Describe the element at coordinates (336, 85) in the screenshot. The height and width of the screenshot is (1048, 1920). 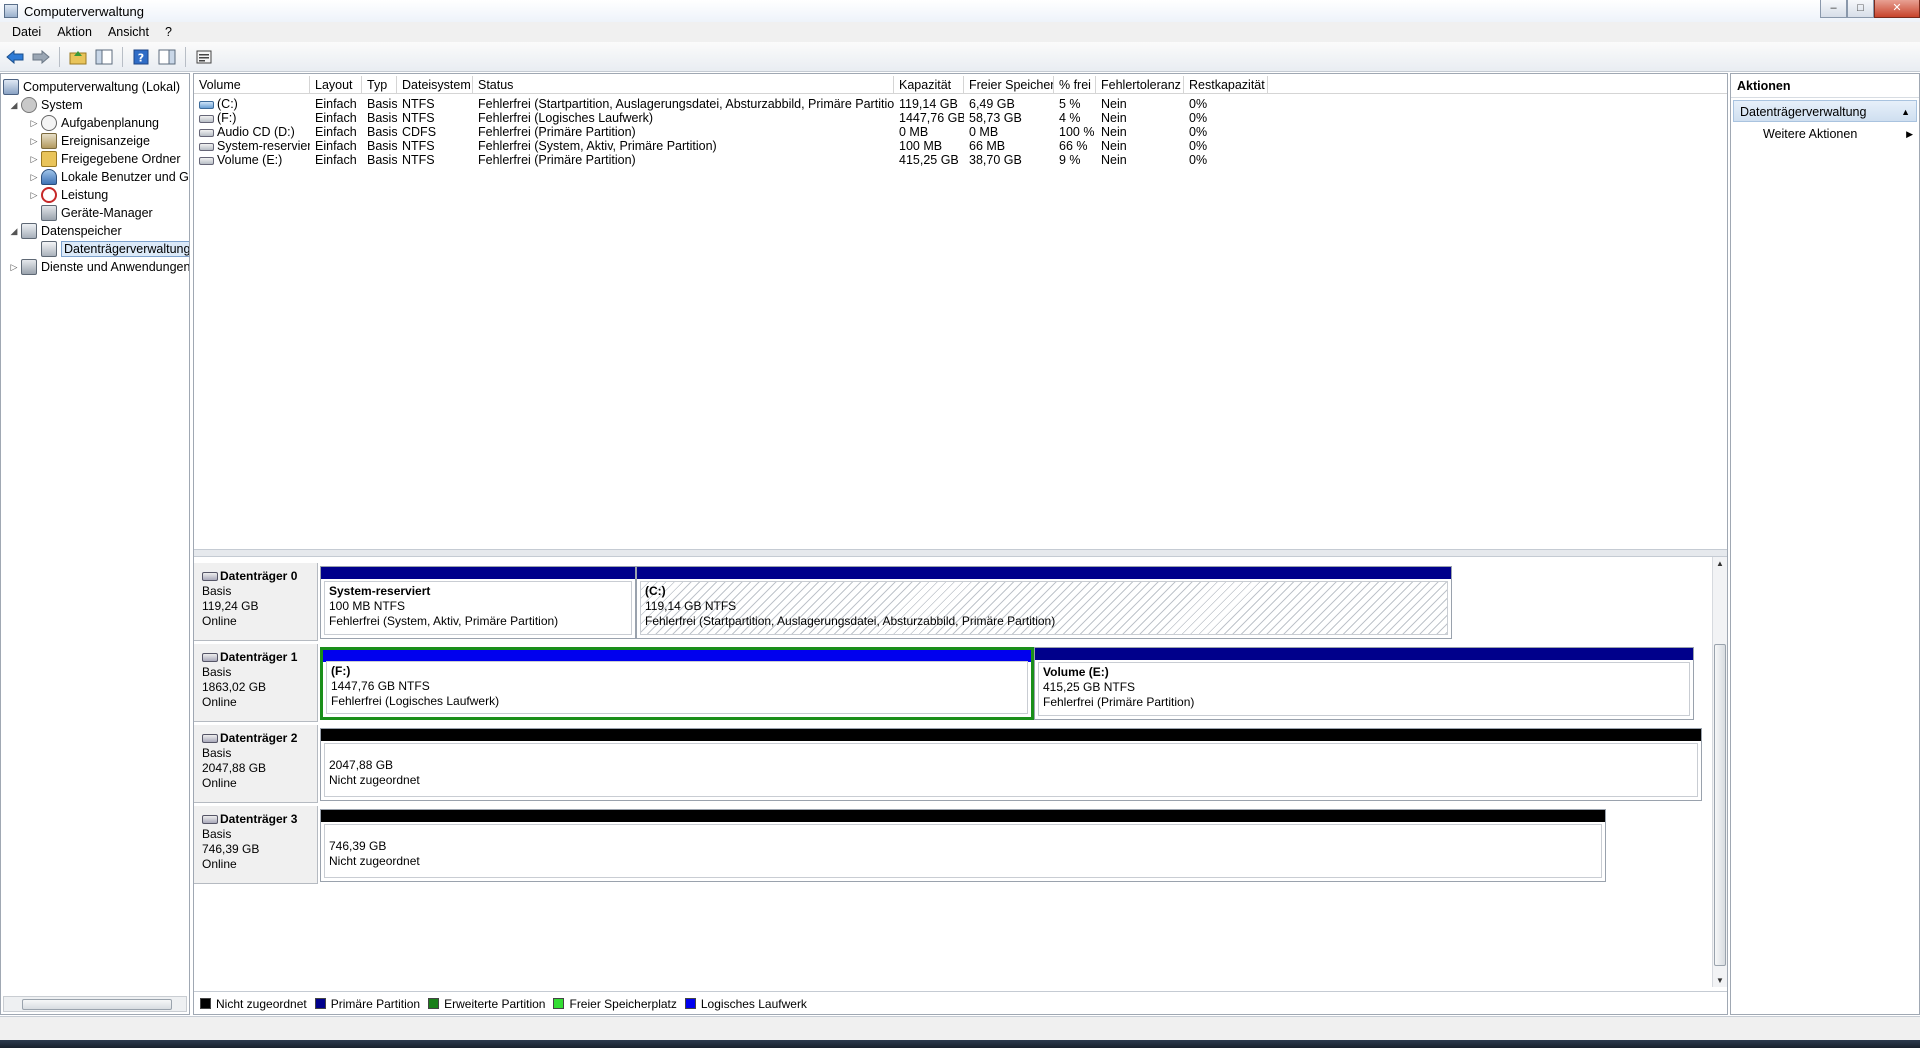
I see `column-header-layout: Layout` at that location.